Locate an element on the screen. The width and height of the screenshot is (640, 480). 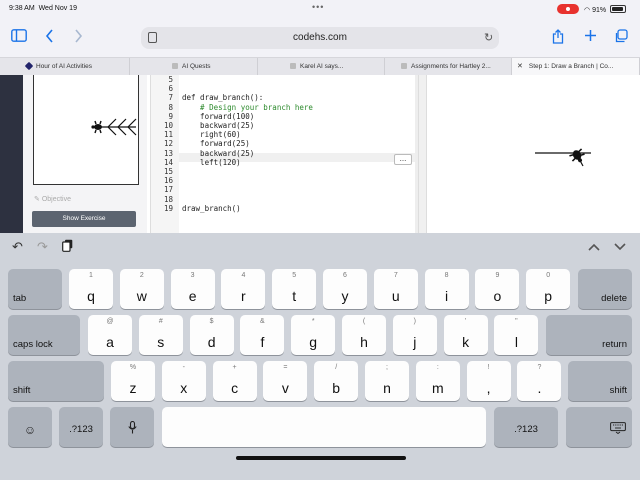
numbers-left-key: .?123 is located at coordinates (81, 427).